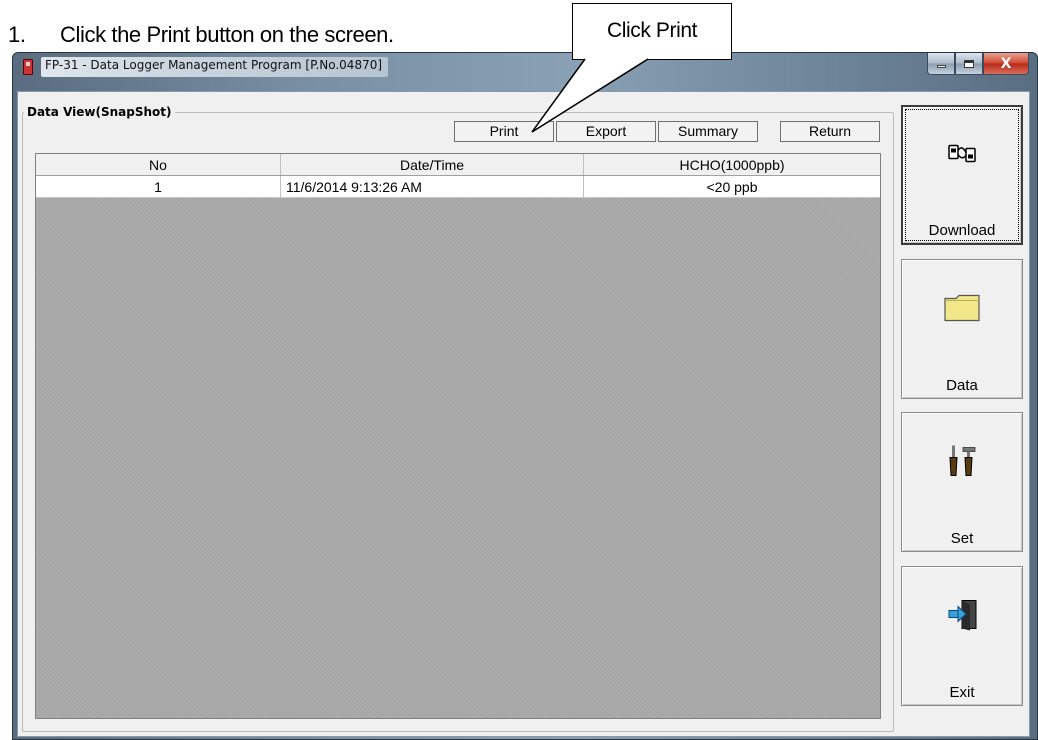 This screenshot has width=1038, height=740. What do you see at coordinates (962, 309) in the screenshot?
I see `folder-icon` at bounding box center [962, 309].